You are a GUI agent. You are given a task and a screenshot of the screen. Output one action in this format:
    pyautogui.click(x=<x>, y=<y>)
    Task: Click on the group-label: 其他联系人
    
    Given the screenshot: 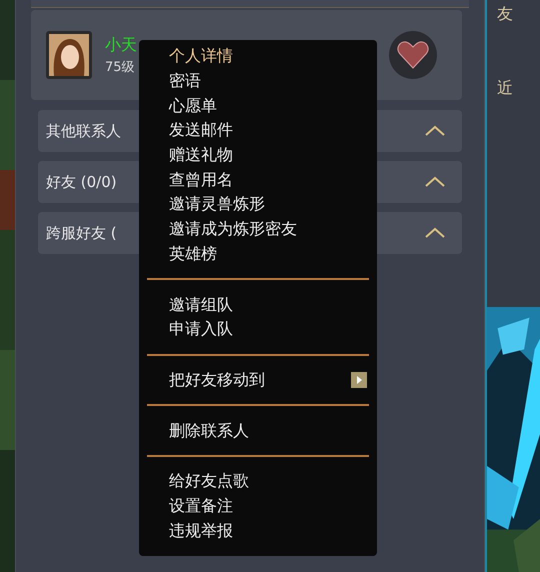 What is the action you would take?
    pyautogui.click(x=83, y=131)
    